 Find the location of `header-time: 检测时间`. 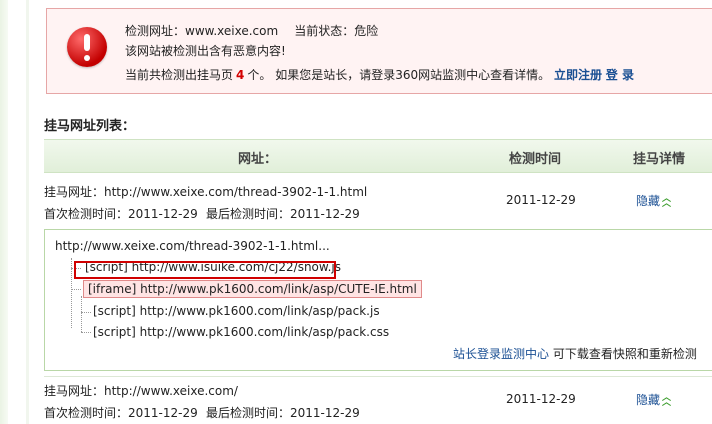

header-time: 检测时间 is located at coordinates (535, 159).